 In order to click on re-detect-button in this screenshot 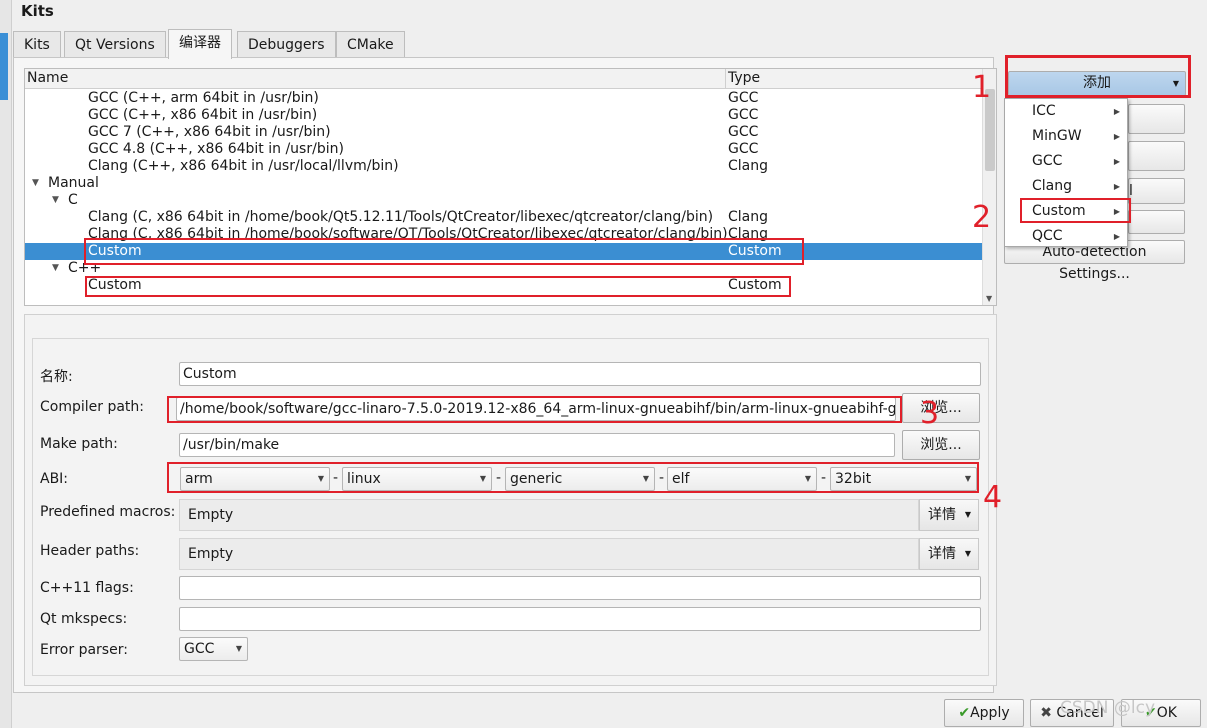, I will do `click(1156, 222)`.